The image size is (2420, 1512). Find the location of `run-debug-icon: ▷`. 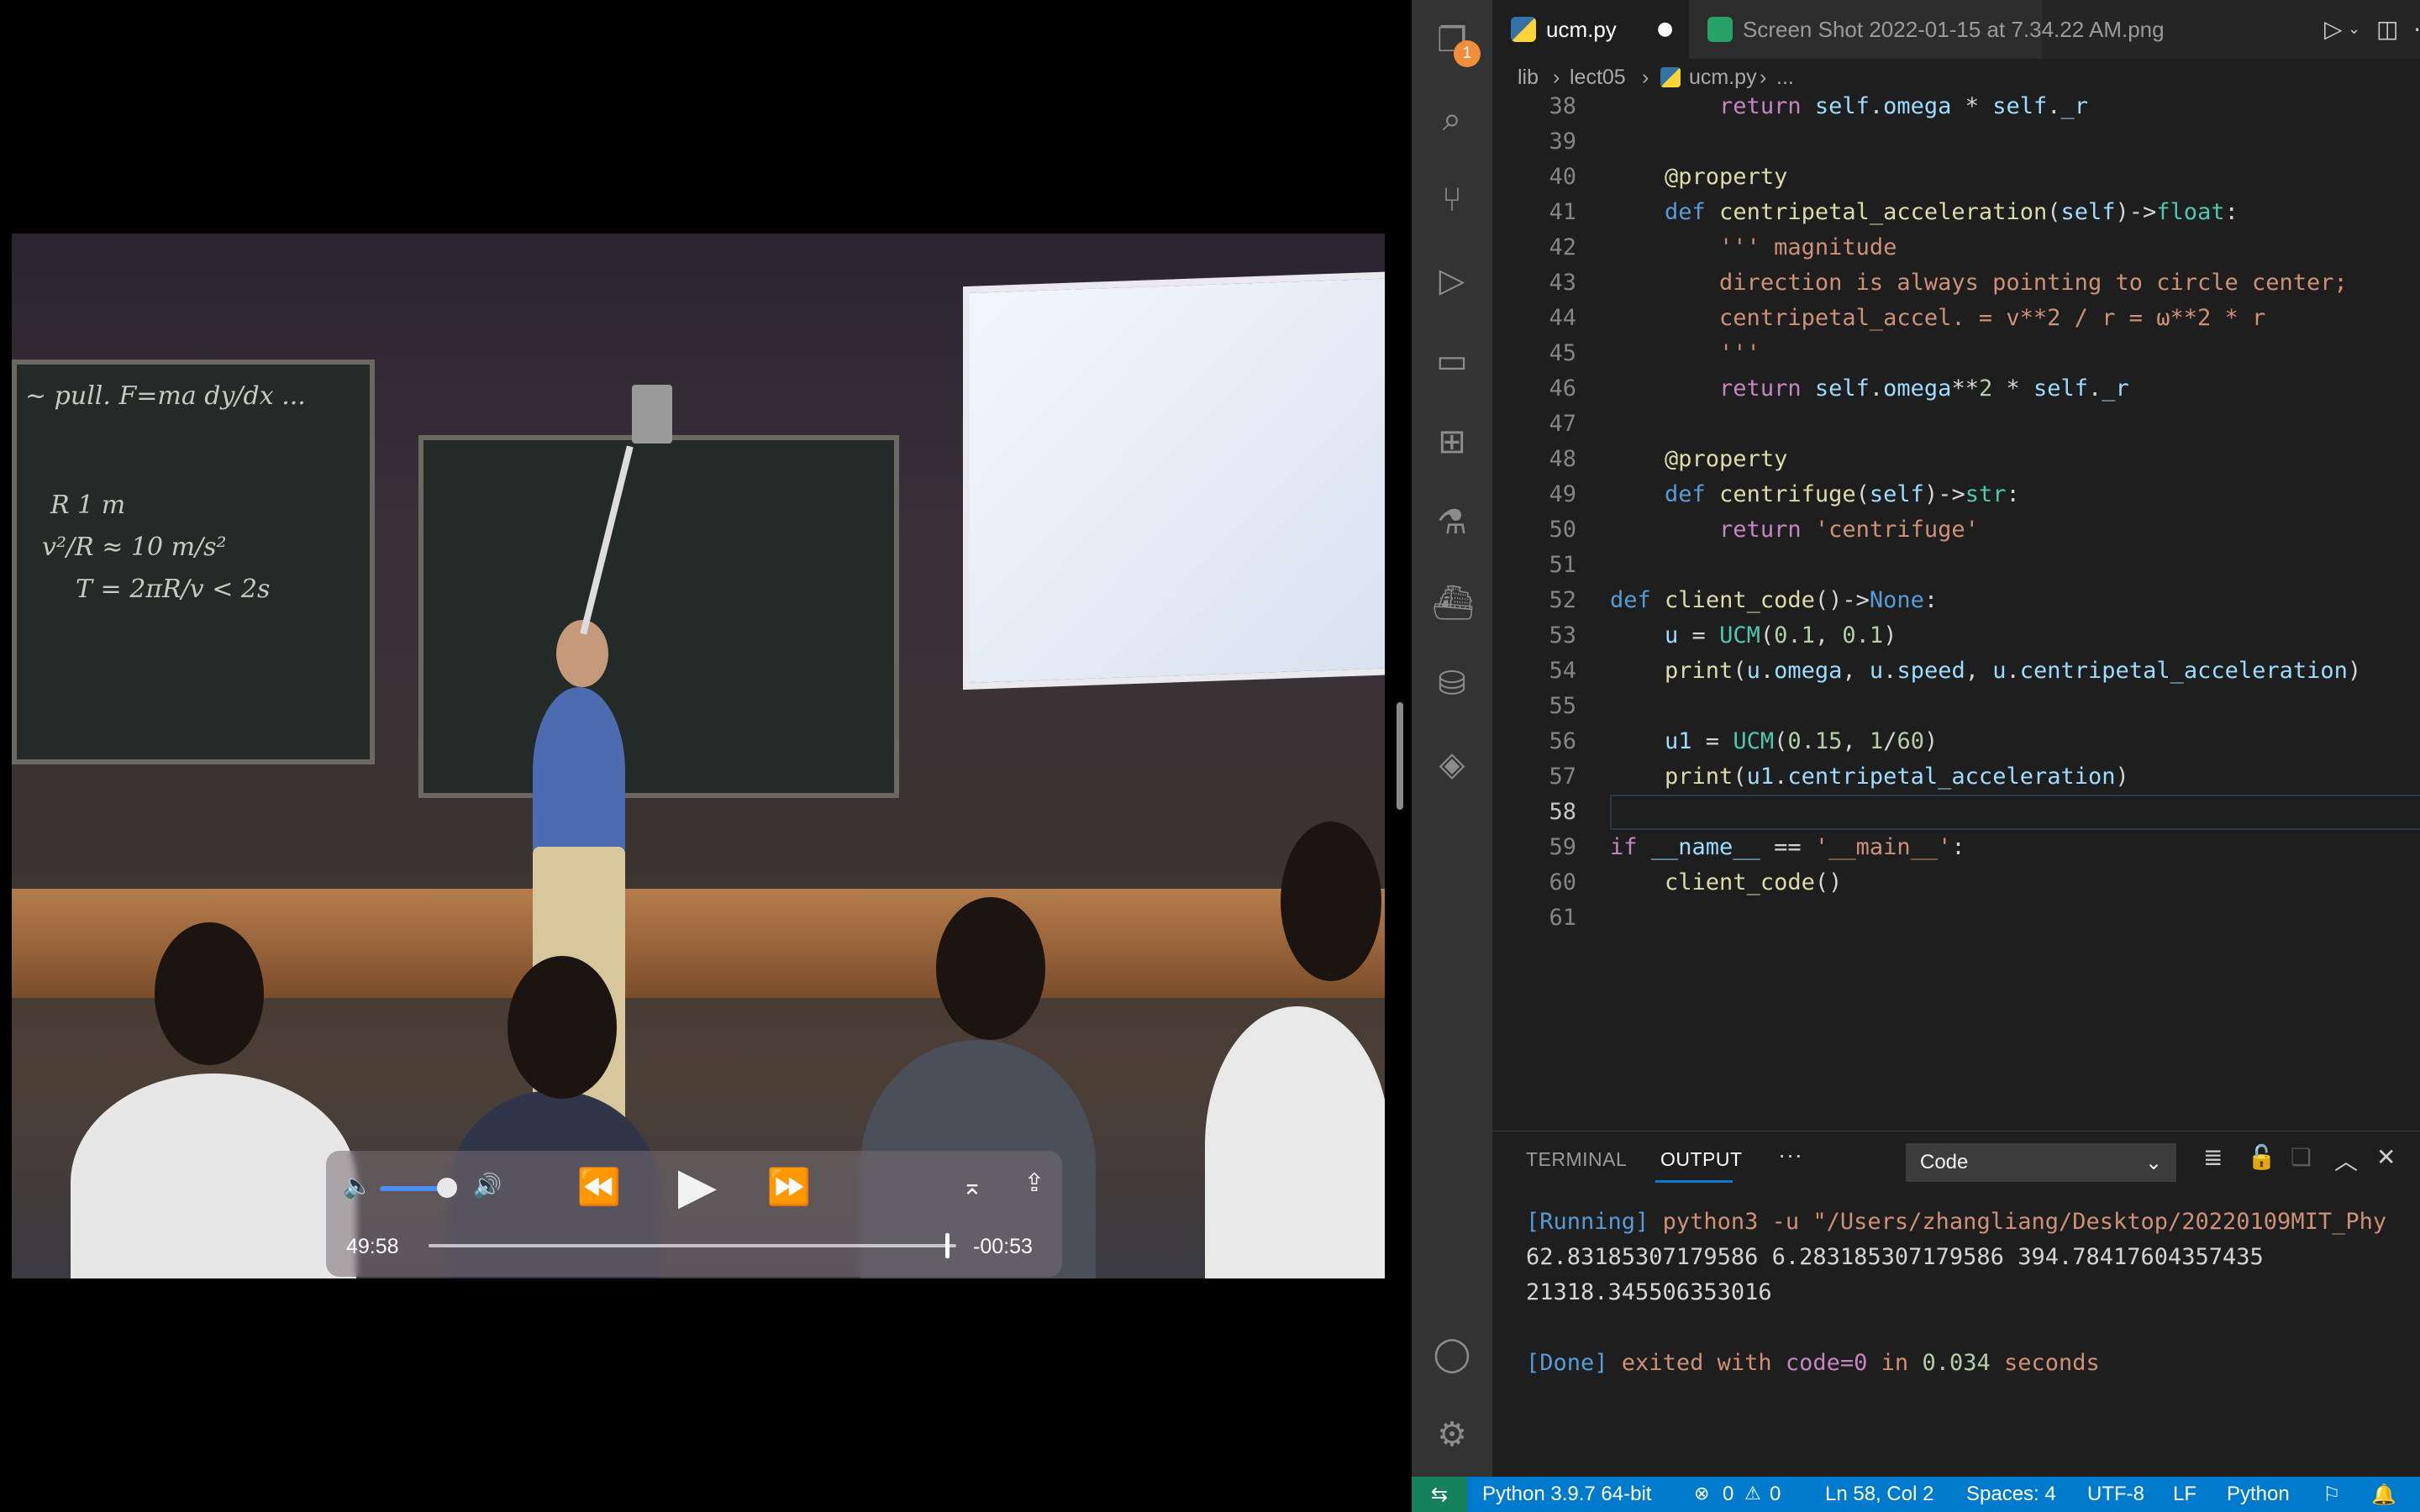

run-debug-icon: ▷ is located at coordinates (1452, 280).